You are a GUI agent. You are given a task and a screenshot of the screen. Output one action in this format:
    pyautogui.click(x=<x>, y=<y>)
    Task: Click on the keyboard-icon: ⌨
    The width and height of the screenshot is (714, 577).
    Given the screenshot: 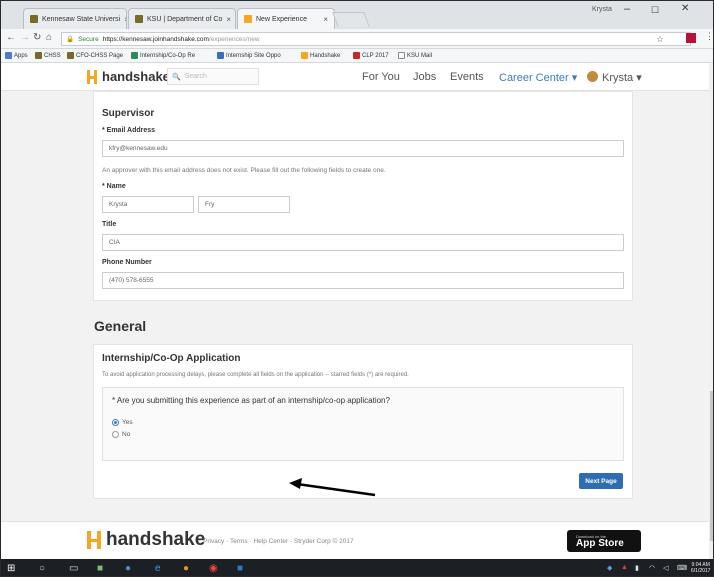 What is the action you would take?
    pyautogui.click(x=682, y=568)
    